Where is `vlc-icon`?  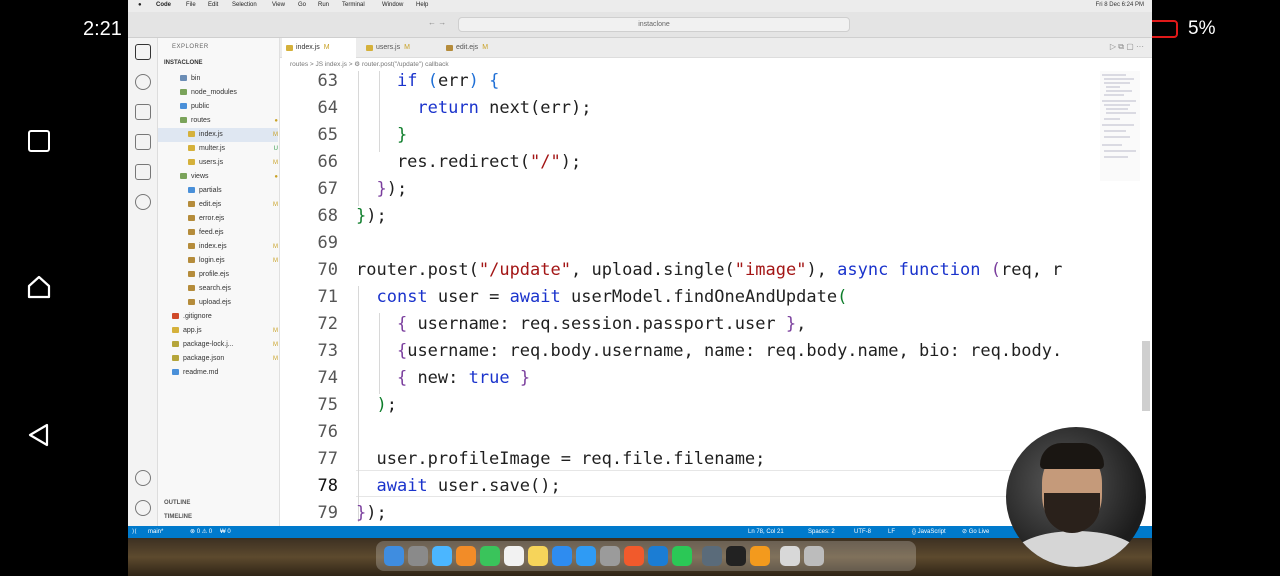
vlc-icon is located at coordinates (760, 556).